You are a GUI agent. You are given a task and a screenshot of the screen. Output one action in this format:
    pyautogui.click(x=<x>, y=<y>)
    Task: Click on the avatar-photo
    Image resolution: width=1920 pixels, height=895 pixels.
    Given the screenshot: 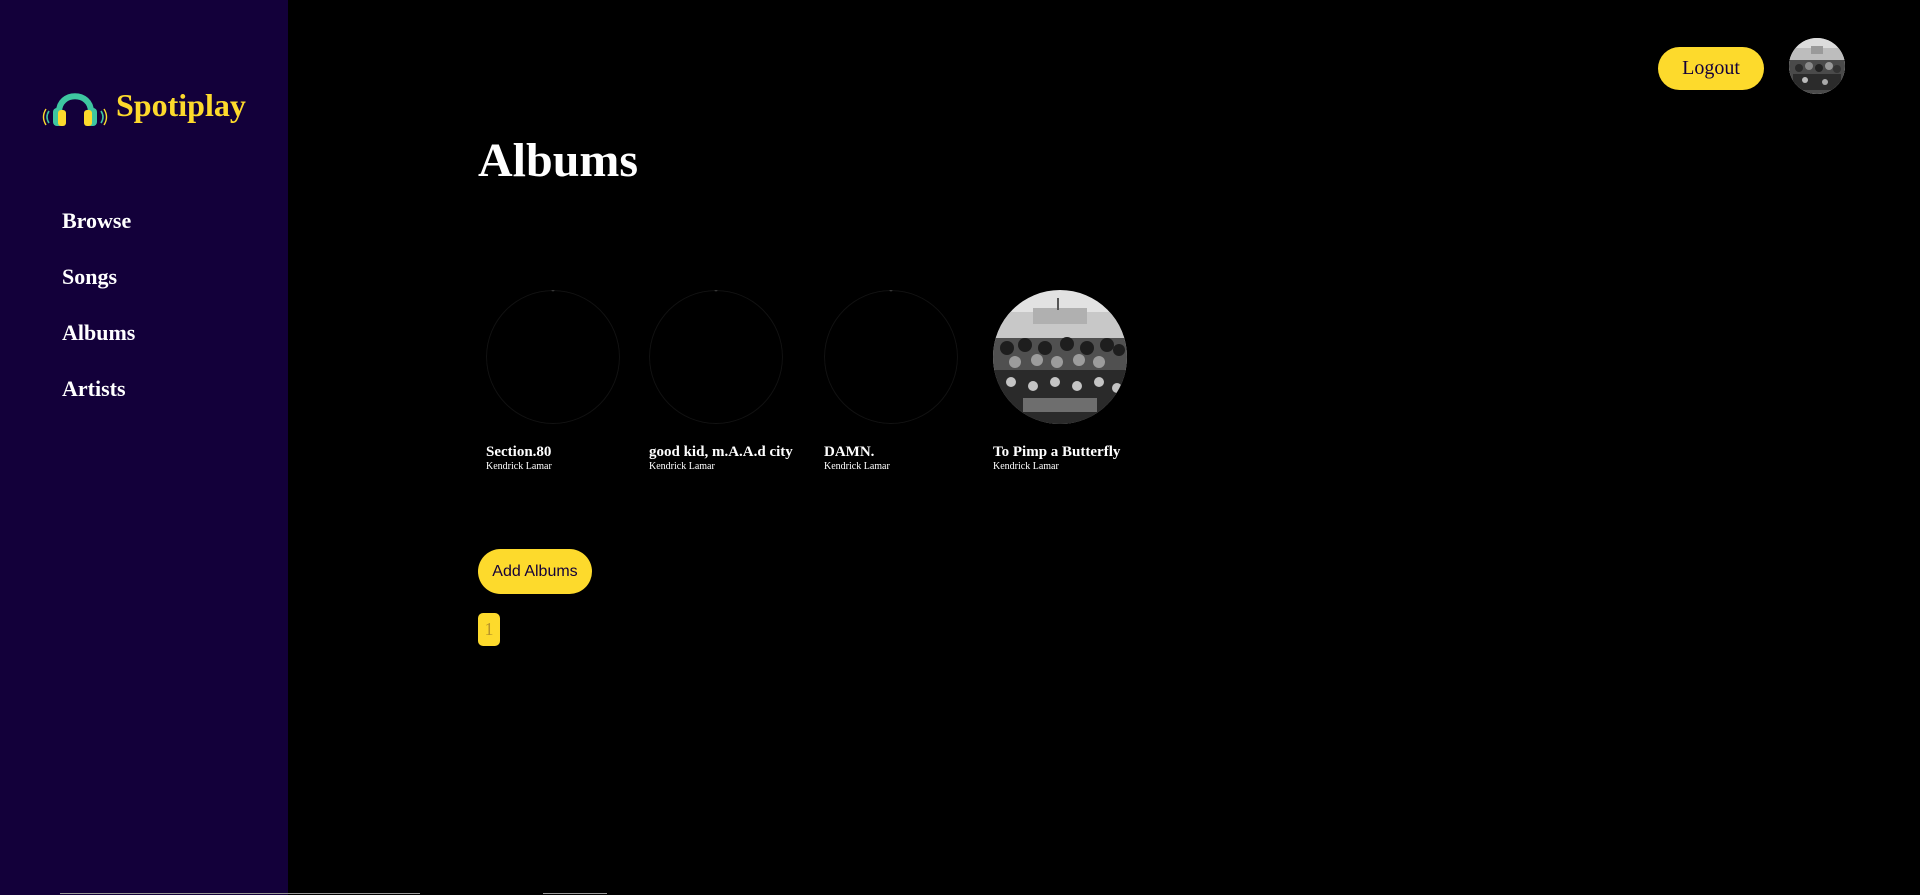 What is the action you would take?
    pyautogui.click(x=1817, y=66)
    